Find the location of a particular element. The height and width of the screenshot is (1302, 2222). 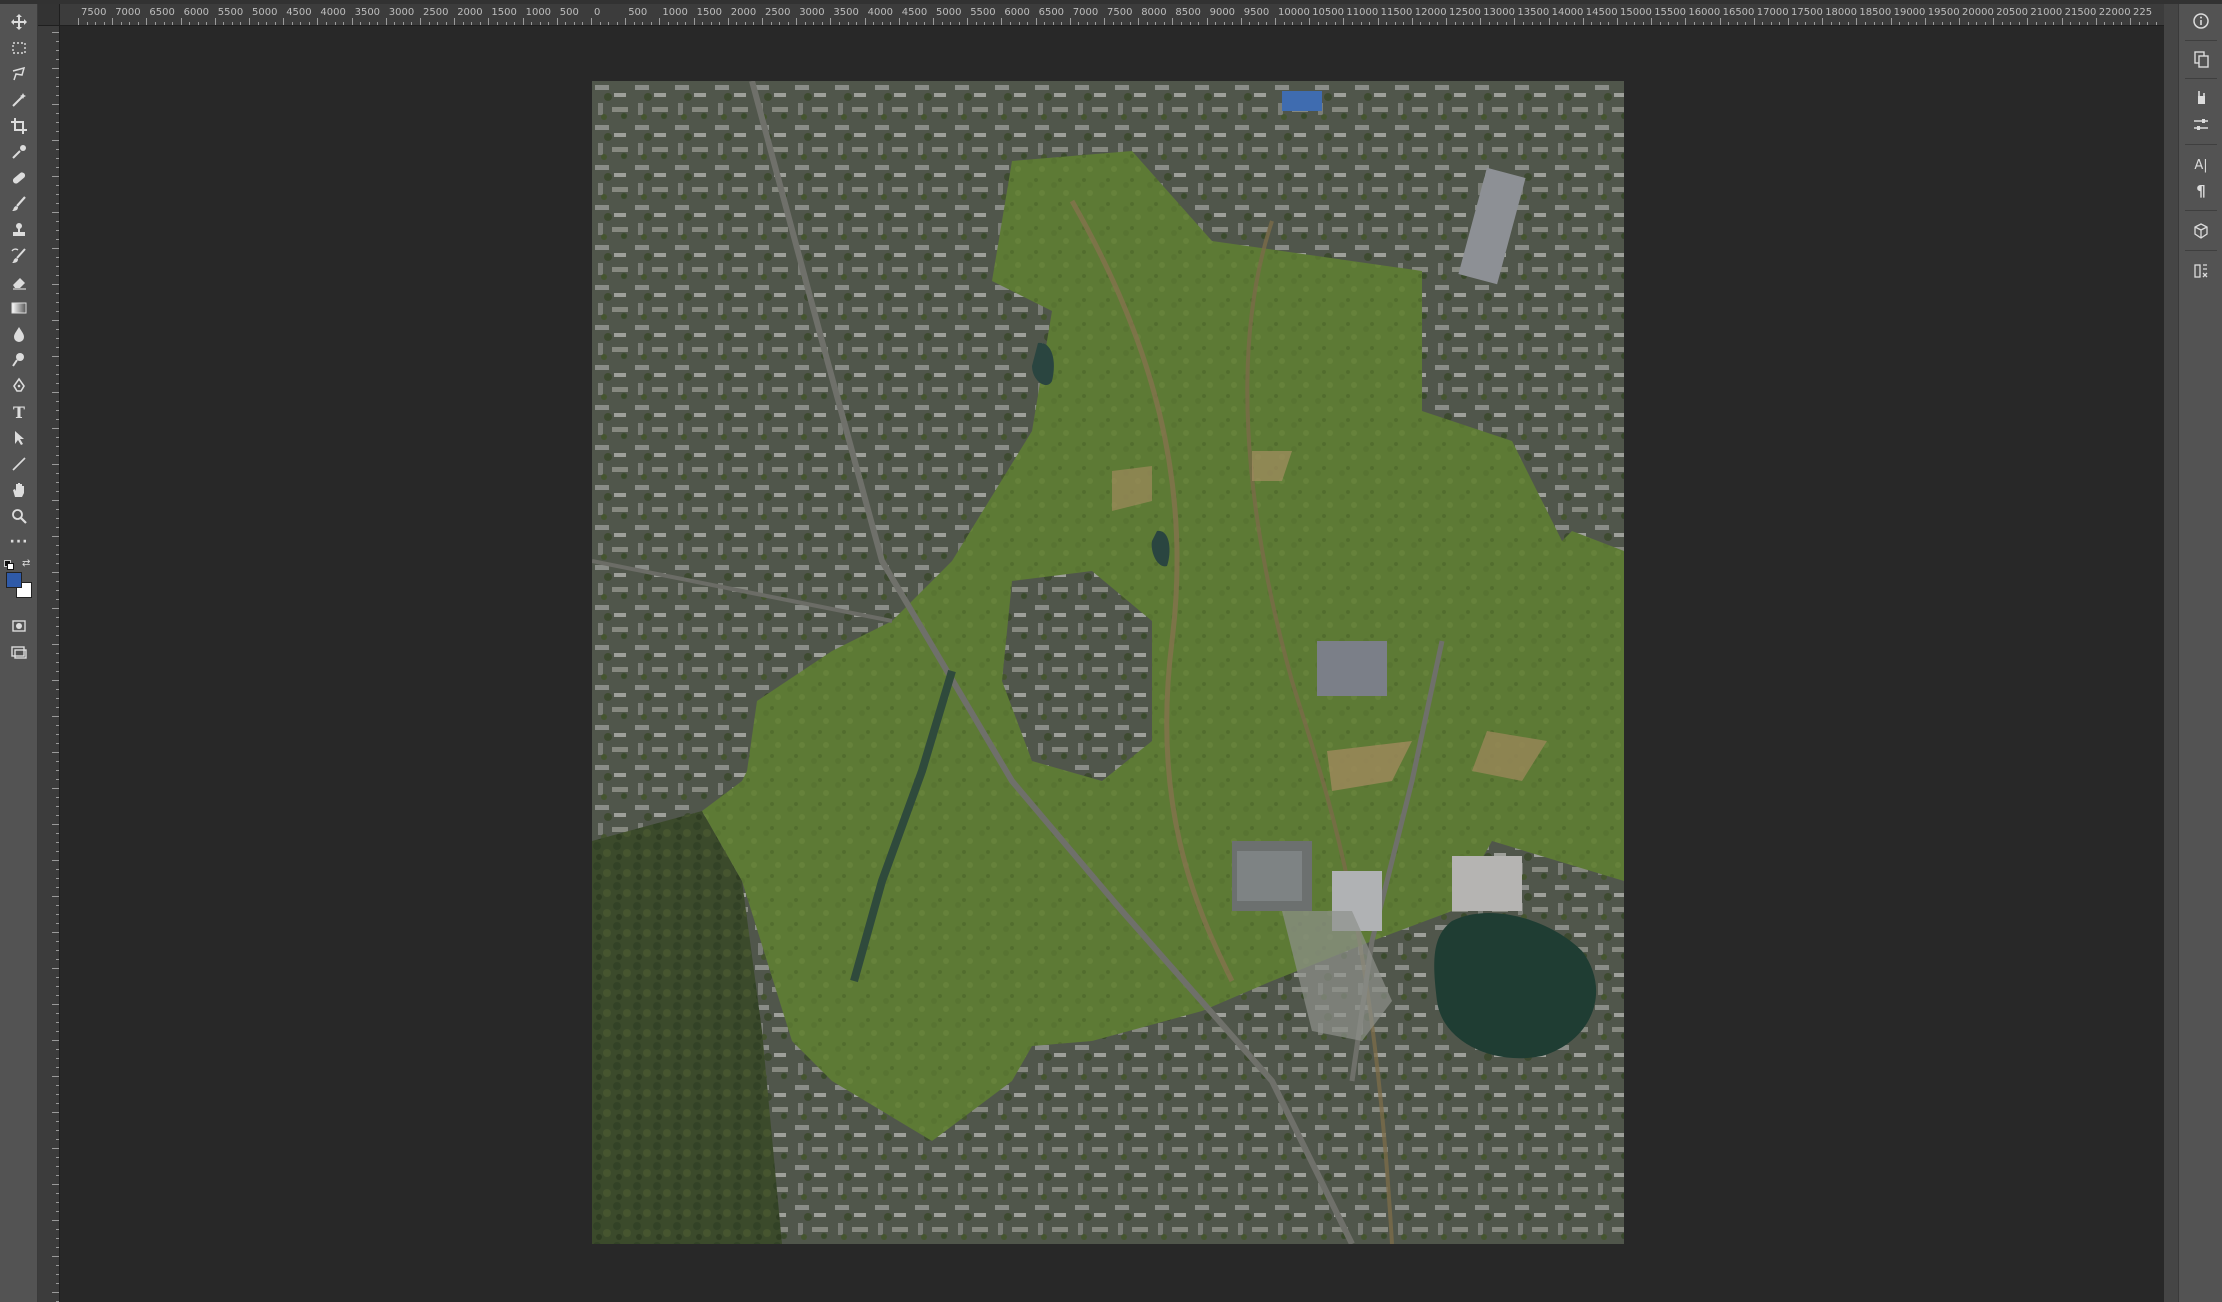

ruler-label: 2000 is located at coordinates (743, 12).